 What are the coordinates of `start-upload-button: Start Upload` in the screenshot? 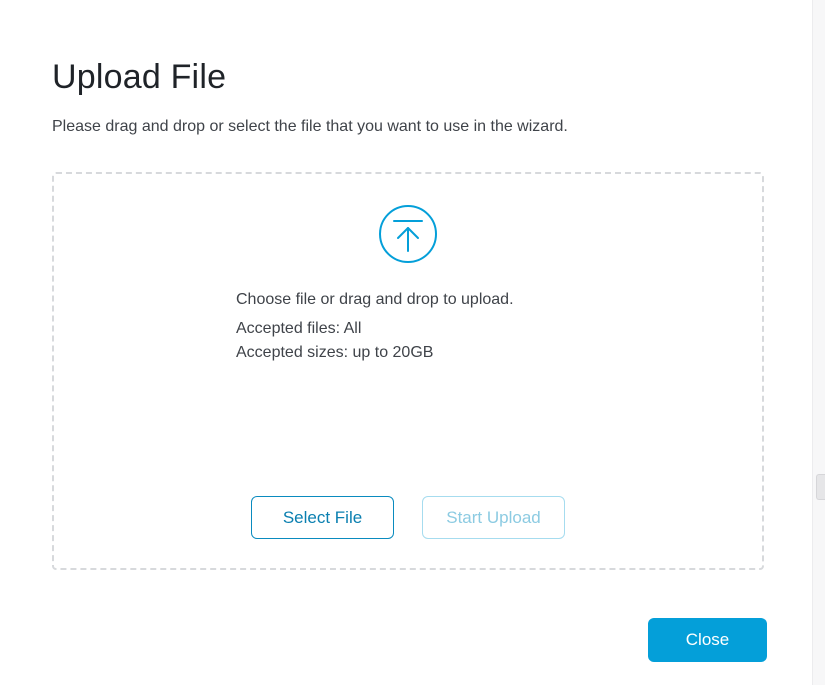 It's located at (493, 517).